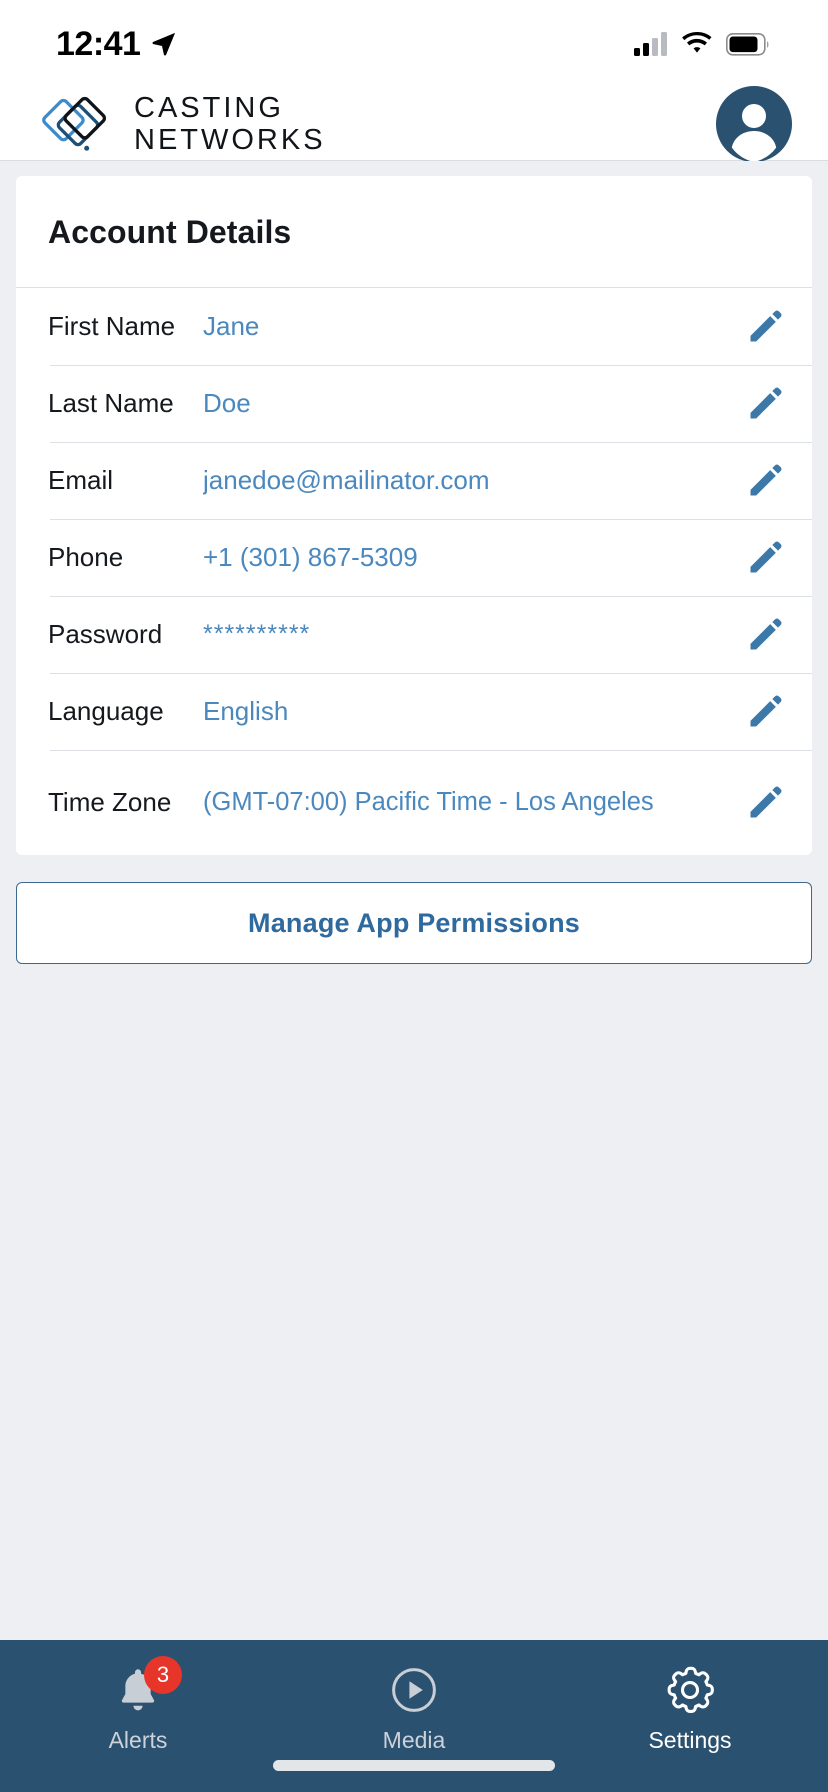 This screenshot has width=828, height=1792. I want to click on edit-first-name-button, so click(765, 327).